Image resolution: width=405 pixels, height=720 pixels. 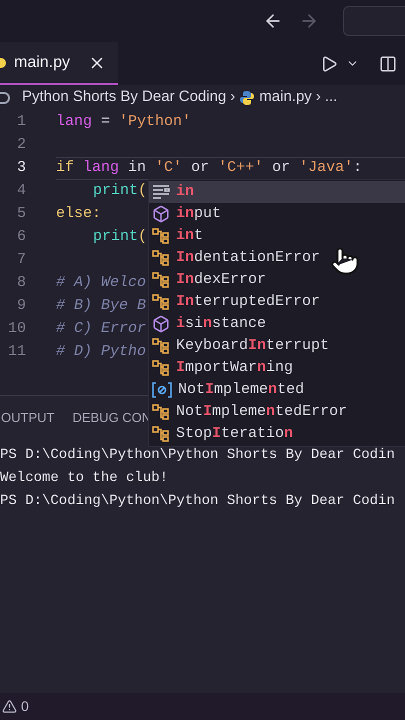 What do you see at coordinates (9, 706) in the screenshot?
I see `warning-icon` at bounding box center [9, 706].